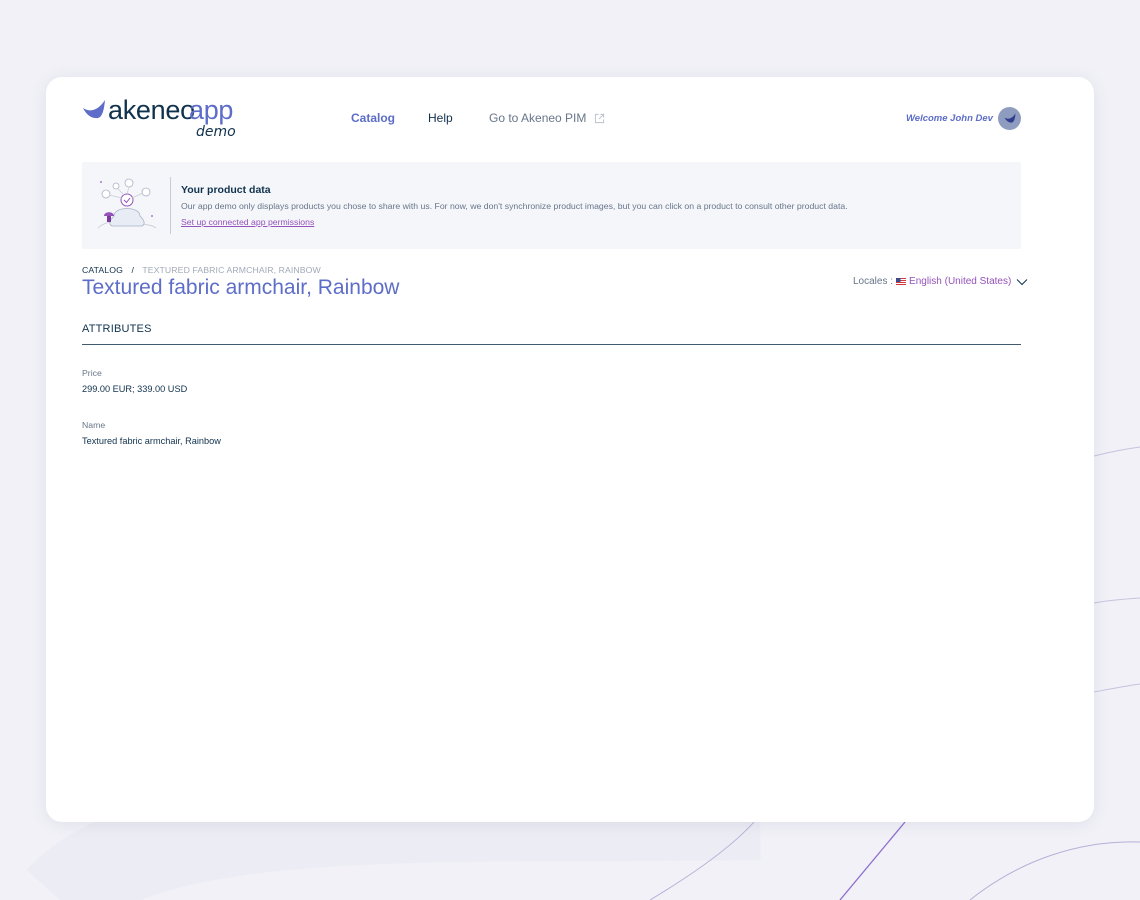 This screenshot has height=900, width=1140. Describe the element at coordinates (216, 132) in the screenshot. I see `logo-subtitle: demo` at that location.